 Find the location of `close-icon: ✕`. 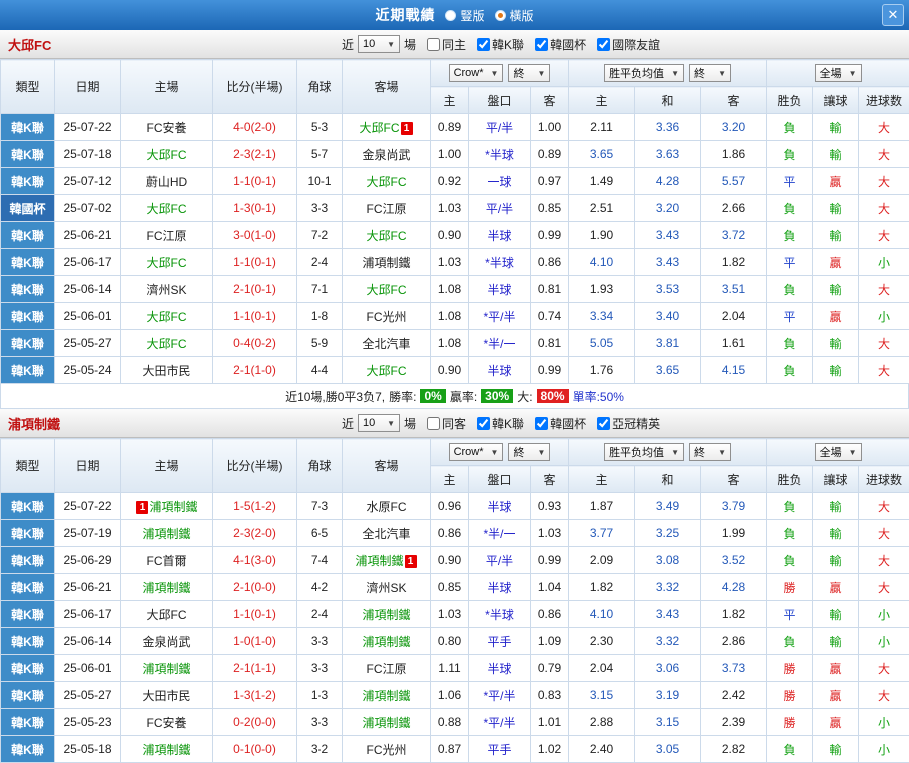

close-icon: ✕ is located at coordinates (893, 15).